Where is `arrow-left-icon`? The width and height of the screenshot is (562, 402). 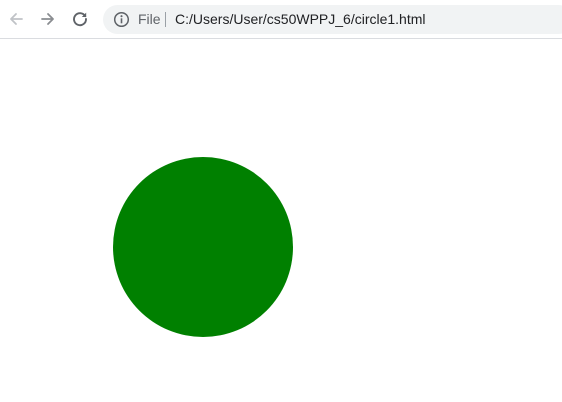
arrow-left-icon is located at coordinates (16, 19).